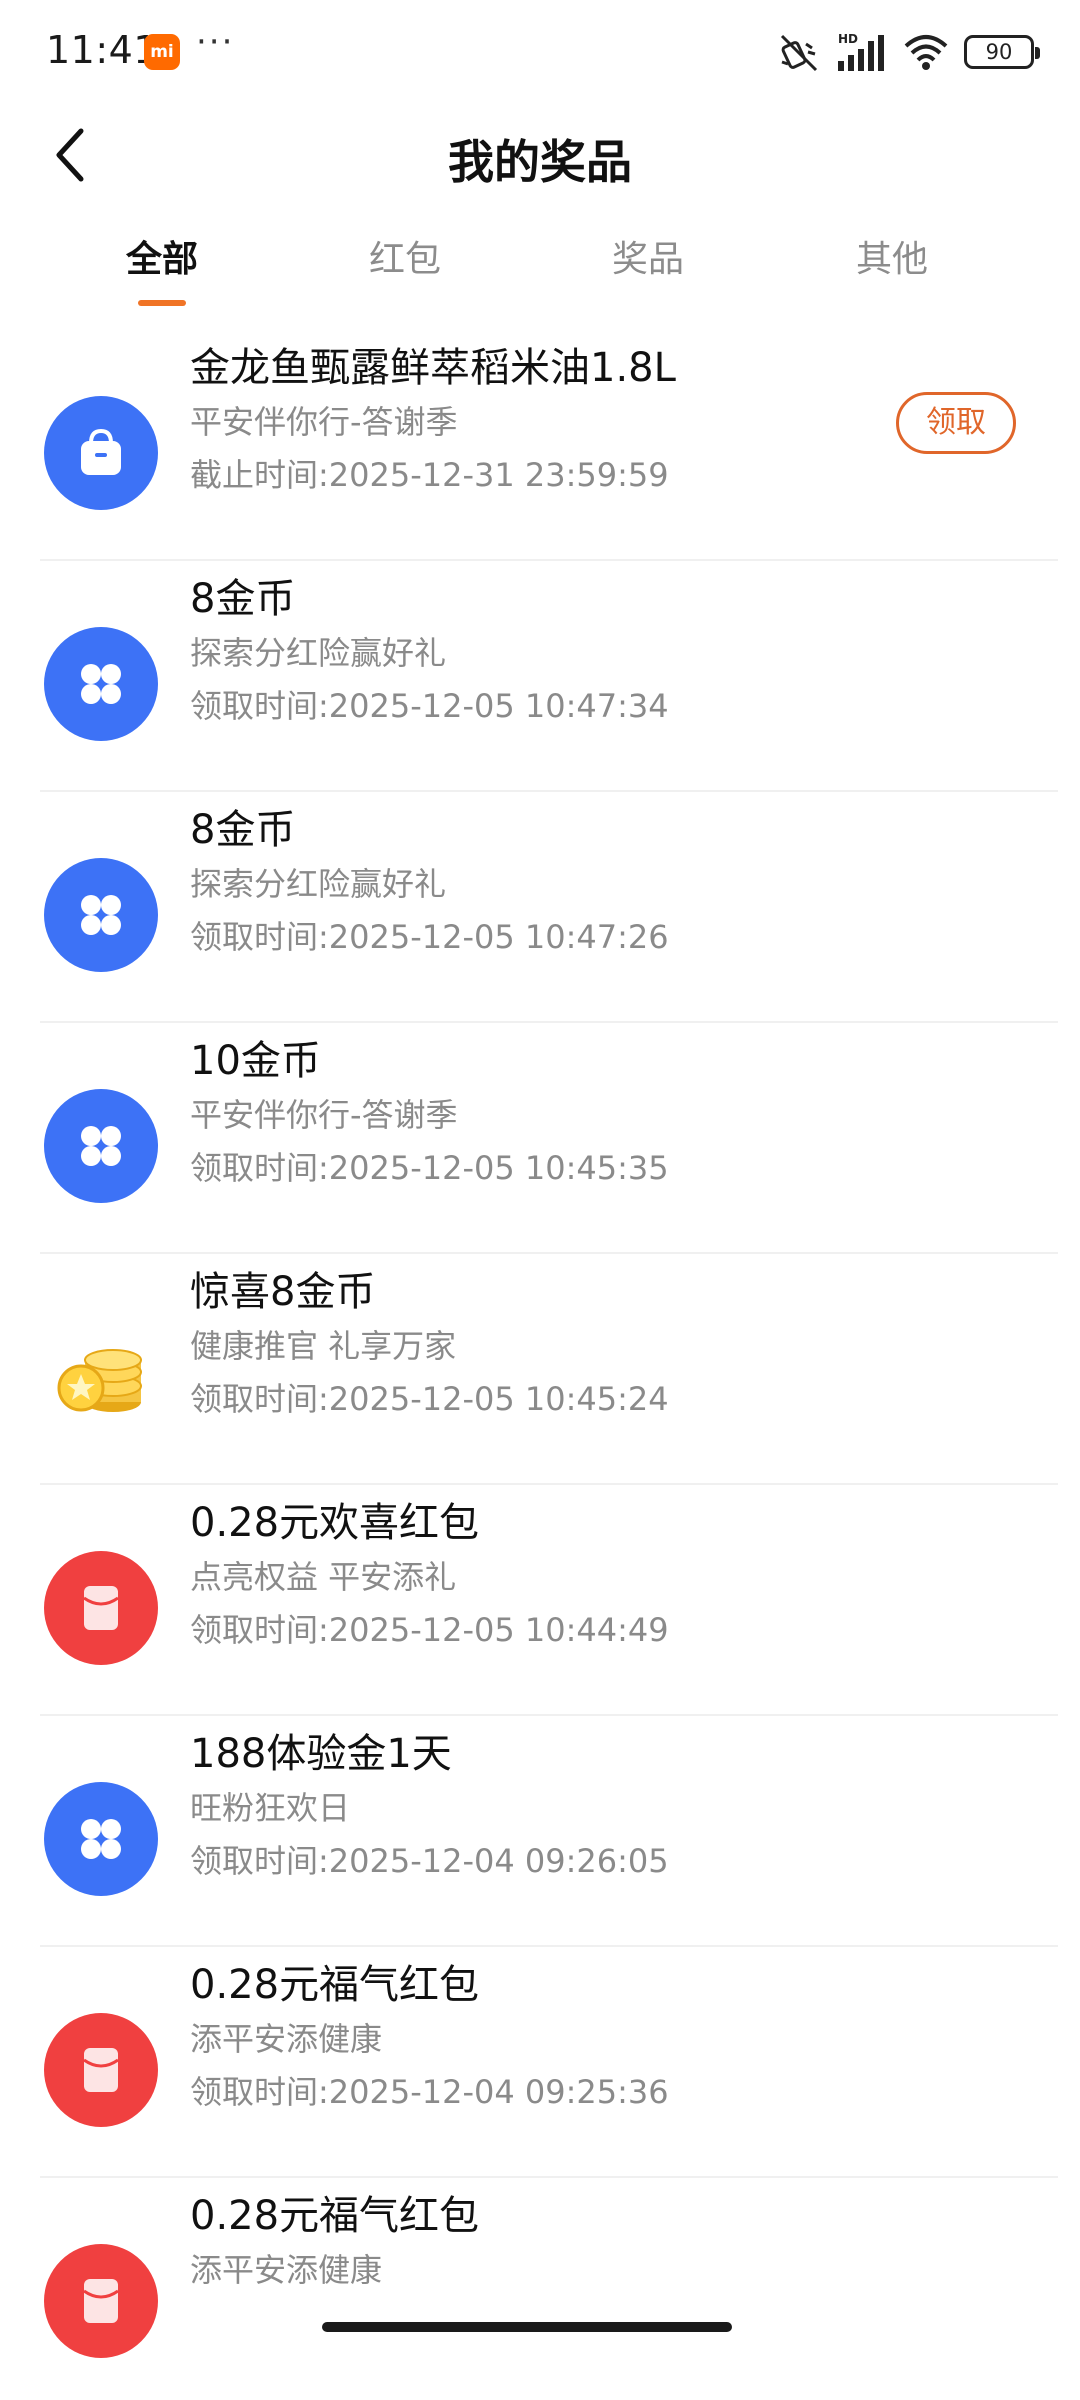 The height and width of the screenshot is (2400, 1080). I want to click on status-time: 11:41, so click(102, 50).